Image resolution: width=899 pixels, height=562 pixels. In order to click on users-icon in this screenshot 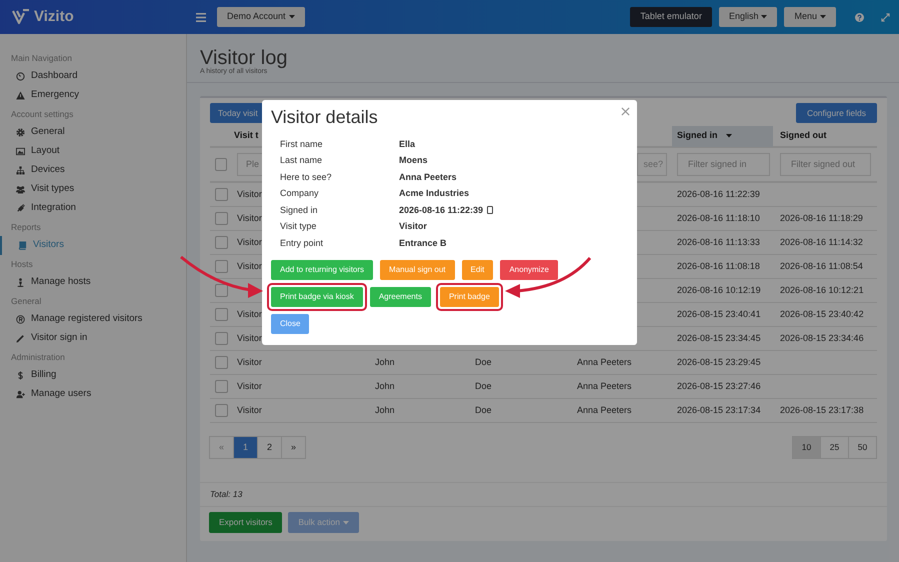, I will do `click(20, 189)`.